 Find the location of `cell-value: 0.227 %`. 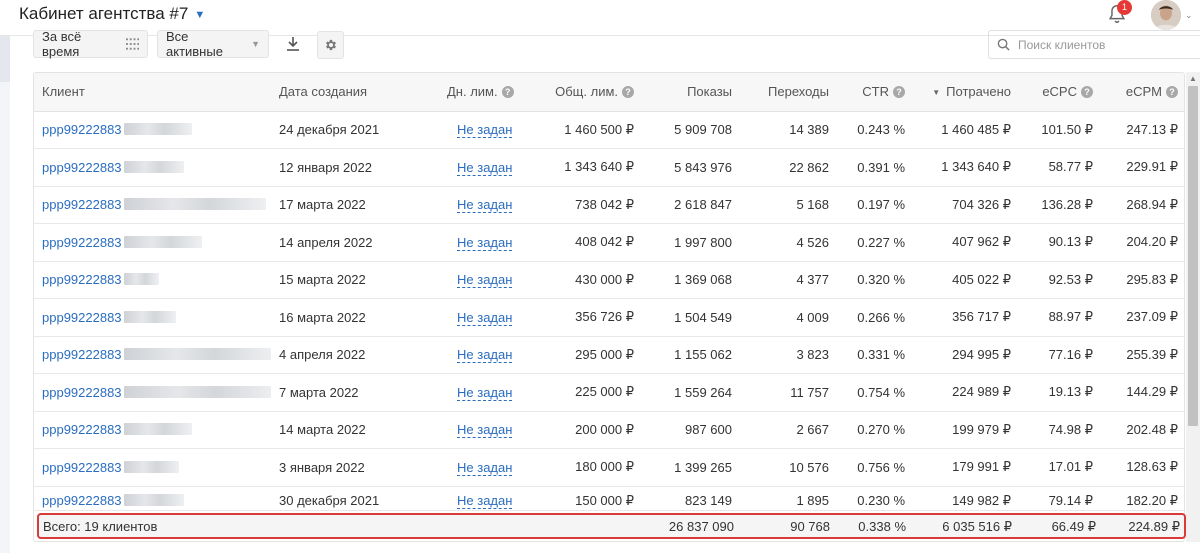

cell-value: 0.227 % is located at coordinates (881, 242).